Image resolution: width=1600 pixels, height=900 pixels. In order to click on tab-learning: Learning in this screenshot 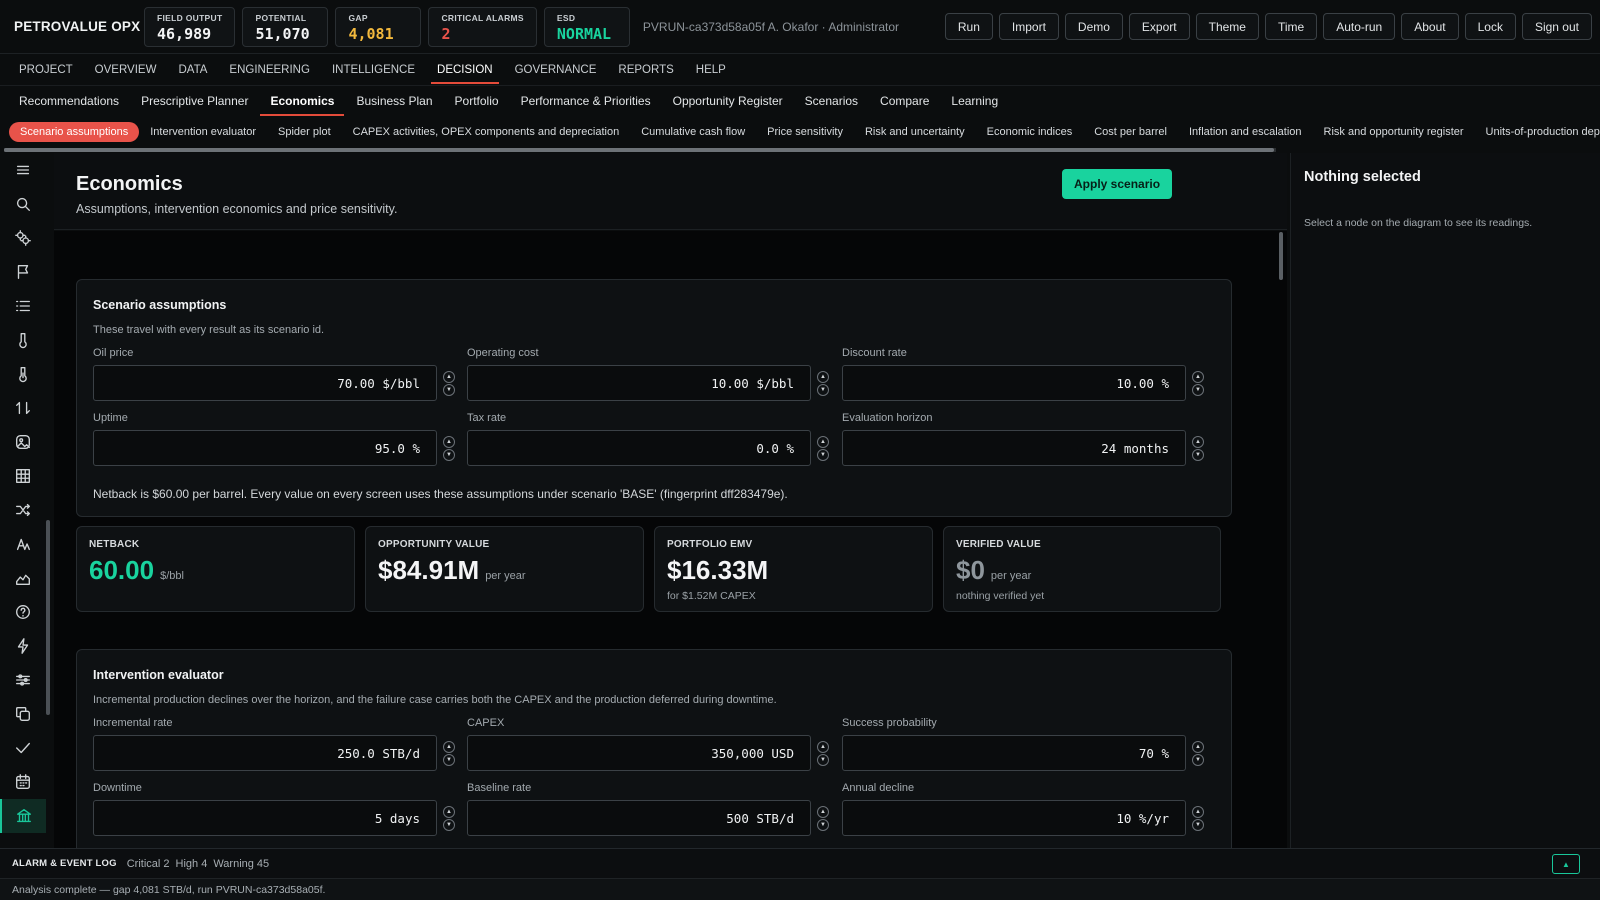, I will do `click(974, 101)`.